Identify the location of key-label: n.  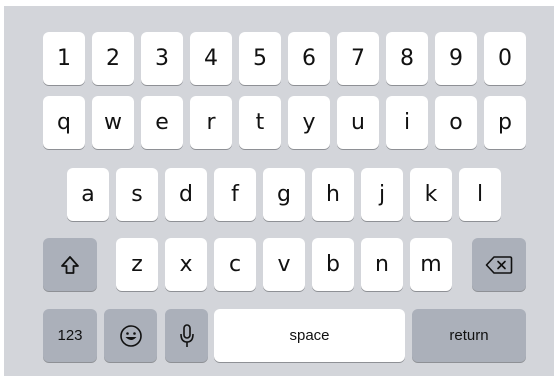
(382, 264).